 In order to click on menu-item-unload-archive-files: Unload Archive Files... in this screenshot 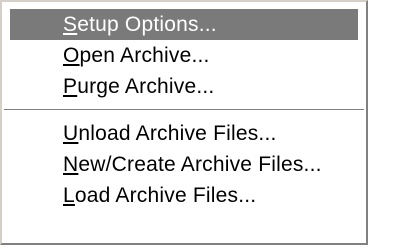, I will do `click(184, 133)`.